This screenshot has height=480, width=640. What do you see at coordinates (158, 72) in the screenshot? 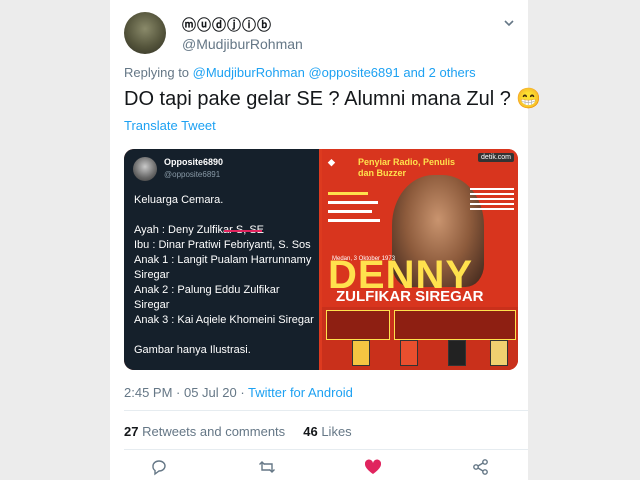
I see `replying-prefix: Replying to` at bounding box center [158, 72].